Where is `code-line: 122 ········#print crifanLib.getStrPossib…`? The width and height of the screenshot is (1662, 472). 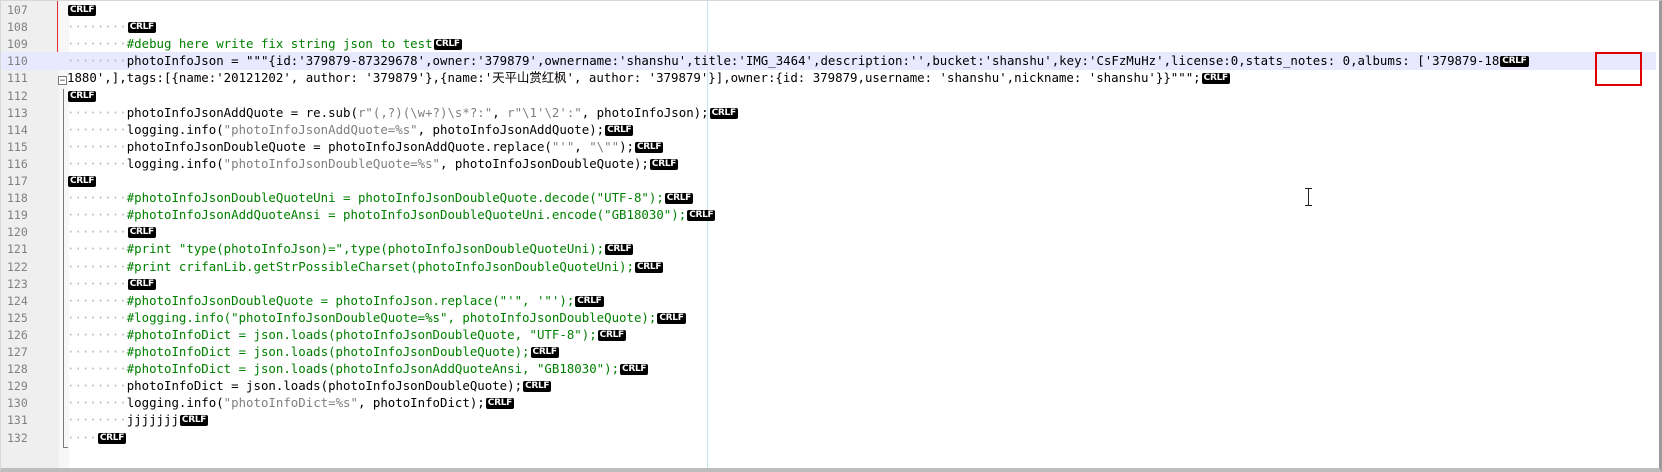
code-line: 122 ········#print crifanLib.getStrPossib… is located at coordinates (828, 267).